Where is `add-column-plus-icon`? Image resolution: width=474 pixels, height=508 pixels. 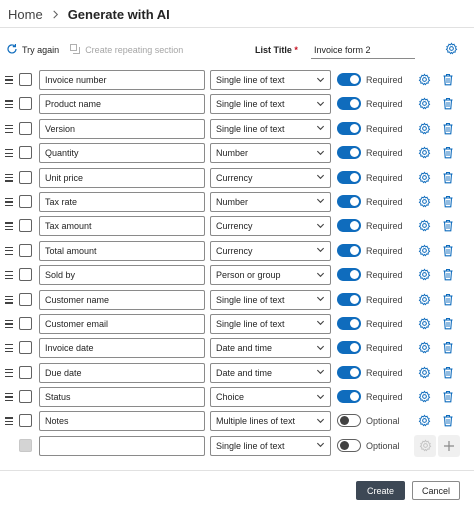
add-column-plus-icon is located at coordinates (449, 445).